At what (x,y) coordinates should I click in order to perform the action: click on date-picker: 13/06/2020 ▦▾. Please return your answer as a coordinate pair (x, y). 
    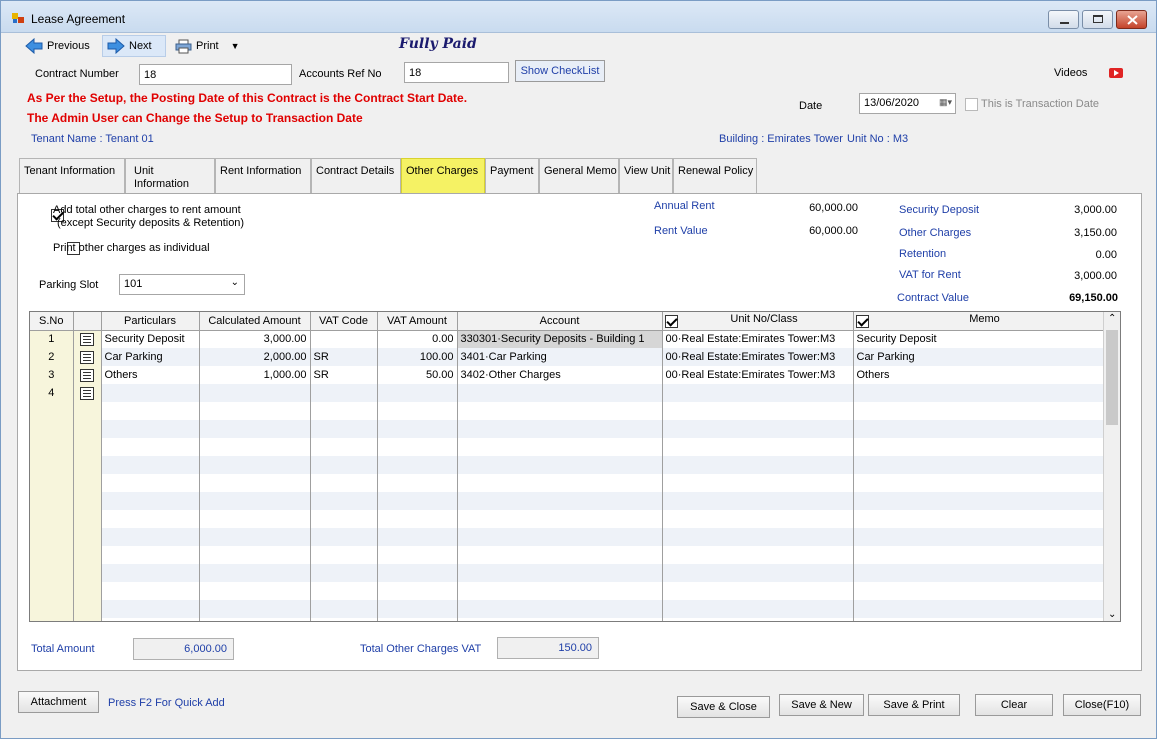
    Looking at the image, I should click on (907, 103).